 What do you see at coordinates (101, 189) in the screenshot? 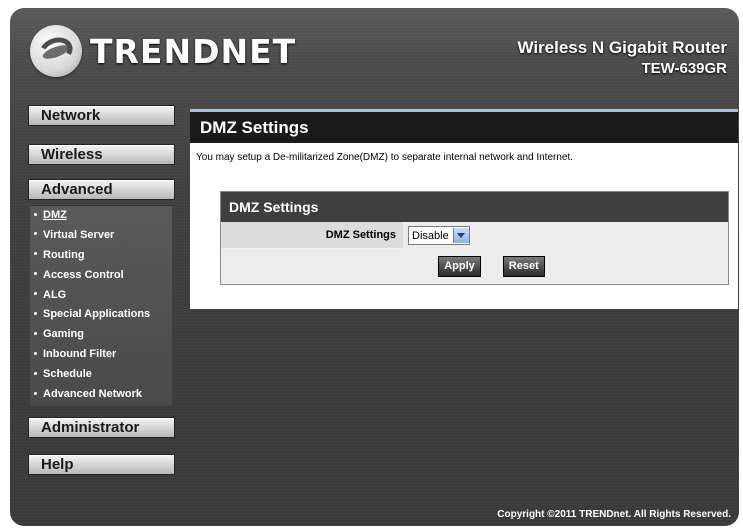
I see `nav-advanced: Advanced` at bounding box center [101, 189].